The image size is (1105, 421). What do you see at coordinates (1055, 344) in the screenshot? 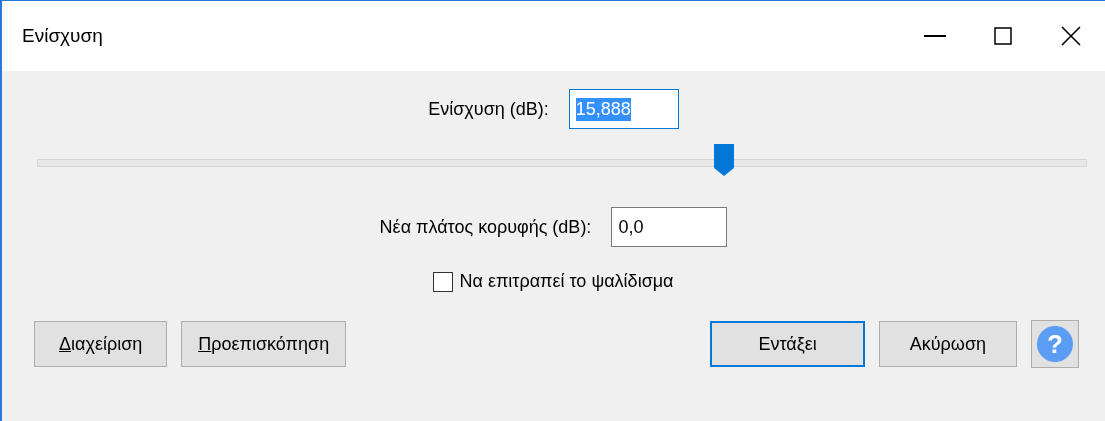
I see `help-icon: ?` at bounding box center [1055, 344].